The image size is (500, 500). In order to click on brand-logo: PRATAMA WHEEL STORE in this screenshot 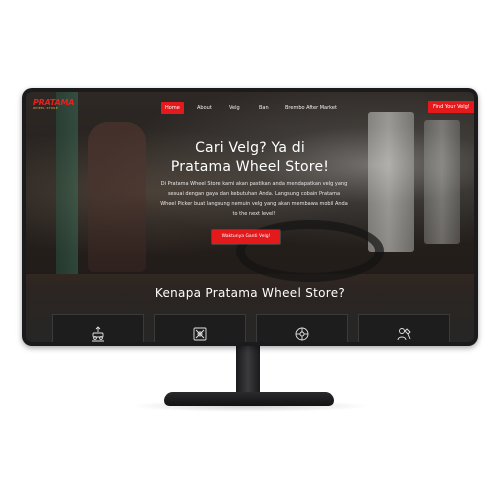, I will do `click(53, 105)`.